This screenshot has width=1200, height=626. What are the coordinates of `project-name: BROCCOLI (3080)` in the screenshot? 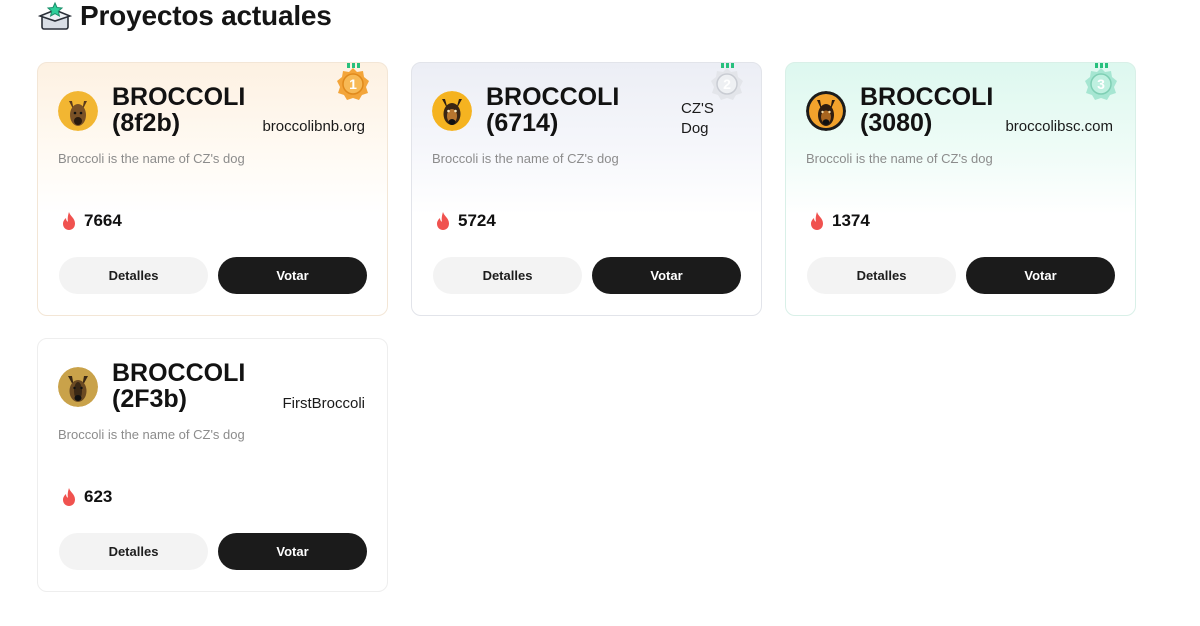 It's located at (927, 110).